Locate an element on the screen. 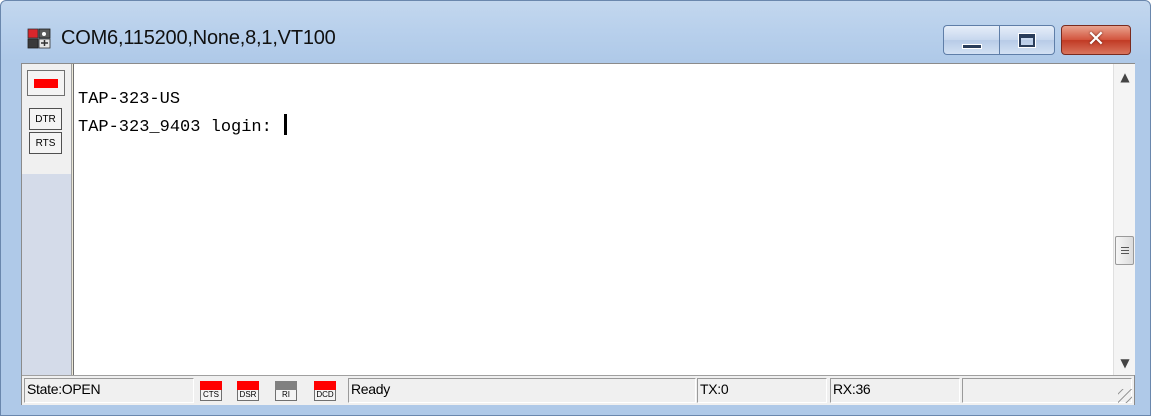  cts-lamp is located at coordinates (211, 385).